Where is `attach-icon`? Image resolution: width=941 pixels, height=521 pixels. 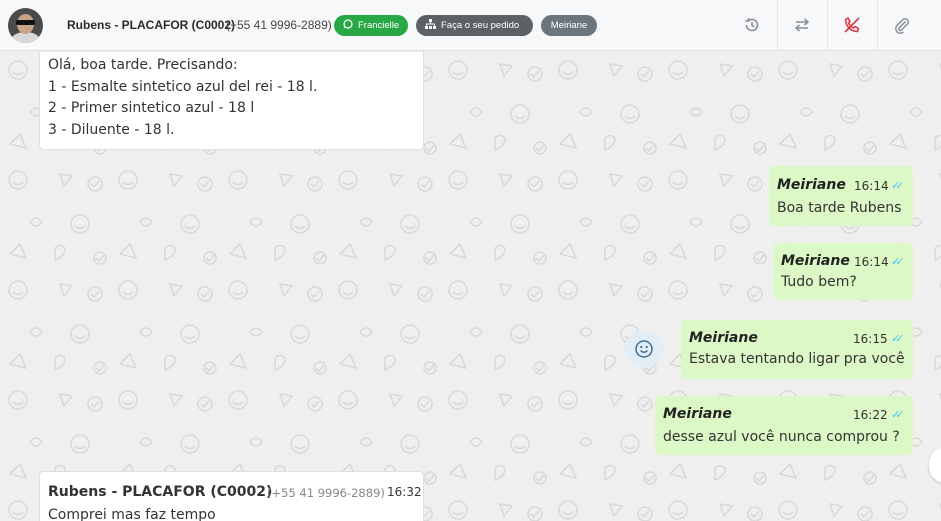
attach-icon is located at coordinates (902, 25).